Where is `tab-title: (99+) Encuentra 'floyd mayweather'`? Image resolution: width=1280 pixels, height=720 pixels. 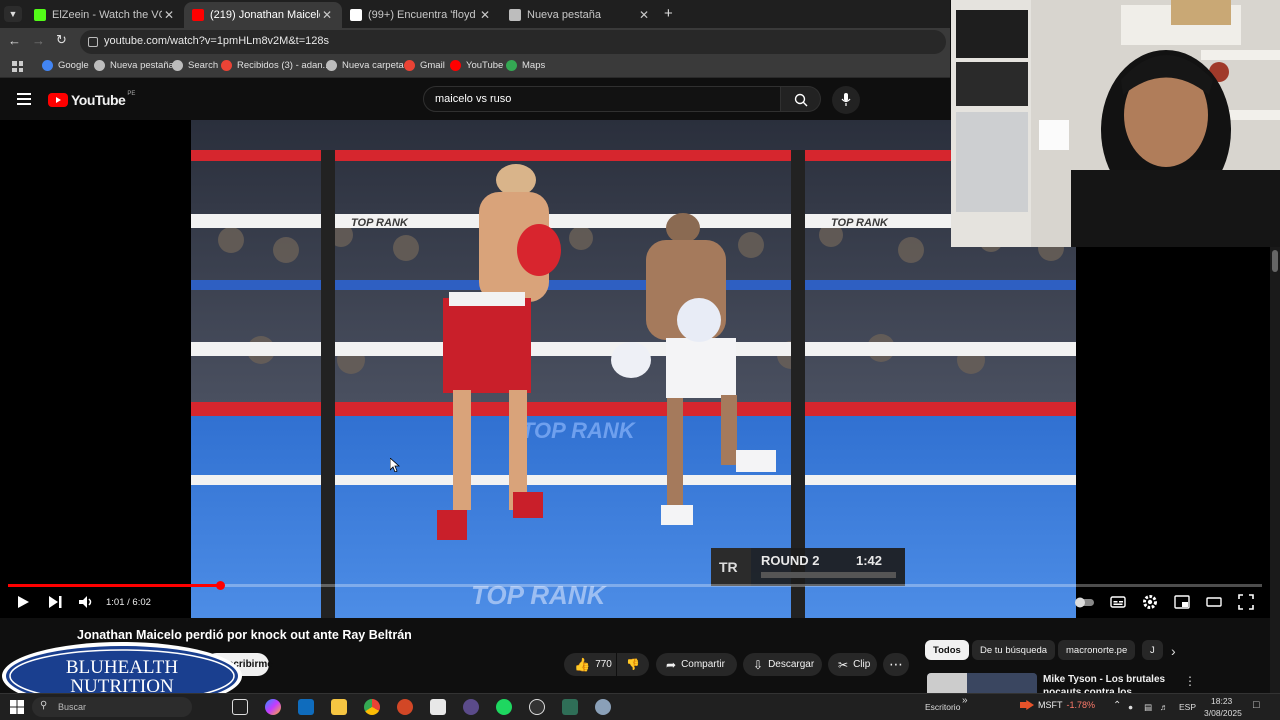 tab-title: (99+) Encuentra 'floyd mayweather' is located at coordinates (423, 15).